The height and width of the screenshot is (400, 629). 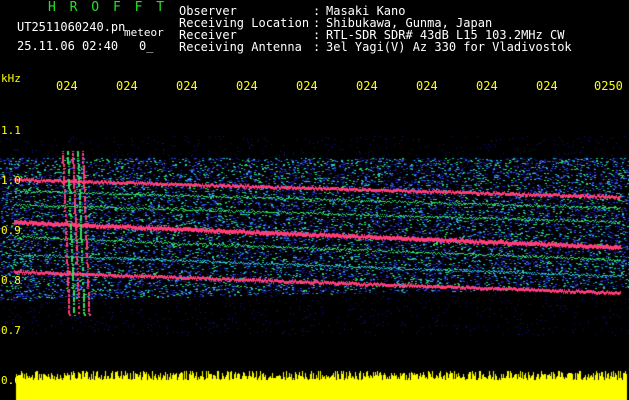 What do you see at coordinates (144, 32) in the screenshot?
I see `meteor-label: meteor` at bounding box center [144, 32].